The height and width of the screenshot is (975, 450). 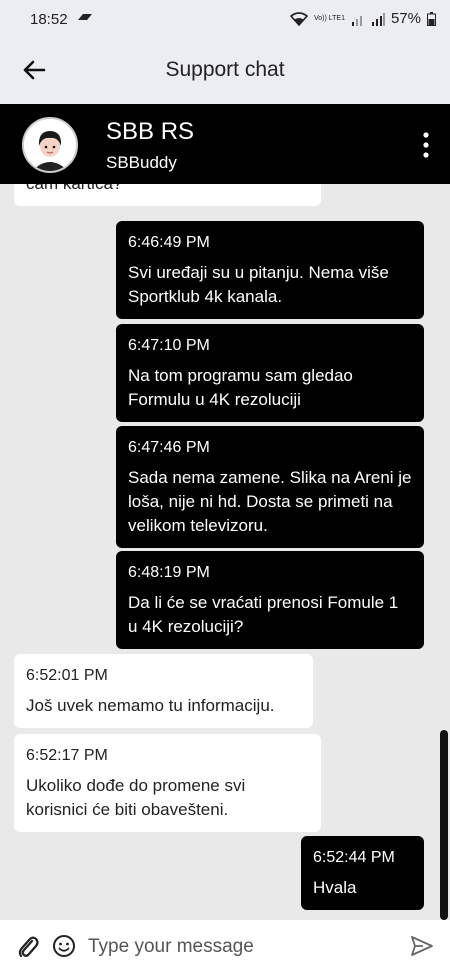 I want to click on page-title: Support chat, so click(x=225, y=69).